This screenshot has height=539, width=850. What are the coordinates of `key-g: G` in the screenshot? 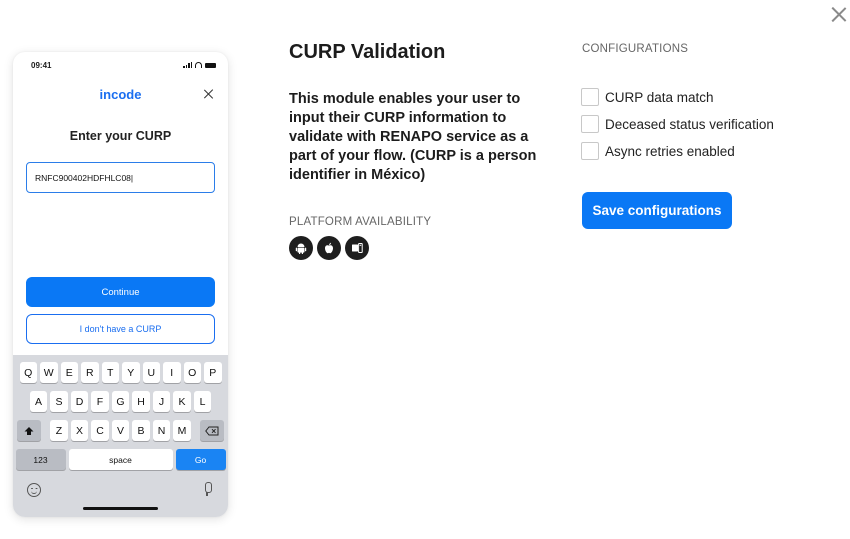 It's located at (120, 401).